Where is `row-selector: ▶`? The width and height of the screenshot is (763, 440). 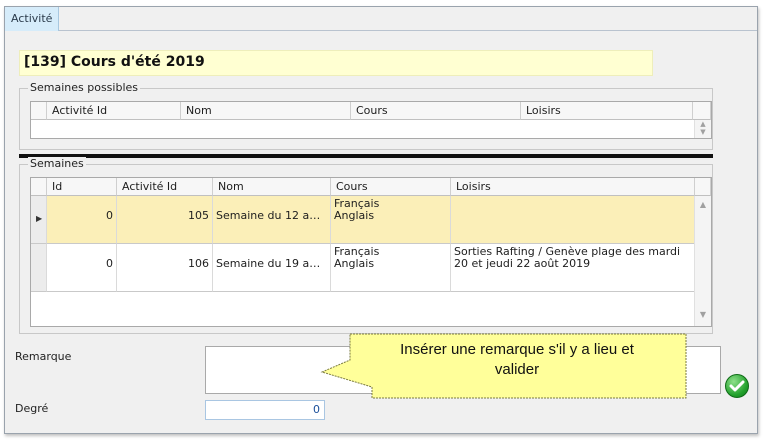 row-selector: ▶ is located at coordinates (39, 220).